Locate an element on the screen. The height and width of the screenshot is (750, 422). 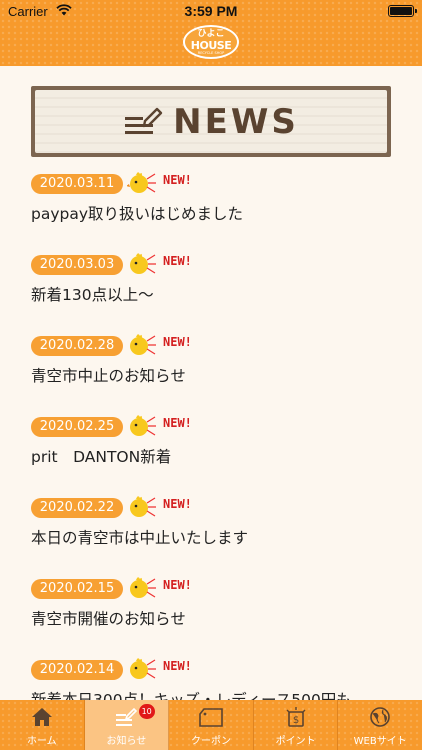
globe-icon is located at coordinates (380, 717).